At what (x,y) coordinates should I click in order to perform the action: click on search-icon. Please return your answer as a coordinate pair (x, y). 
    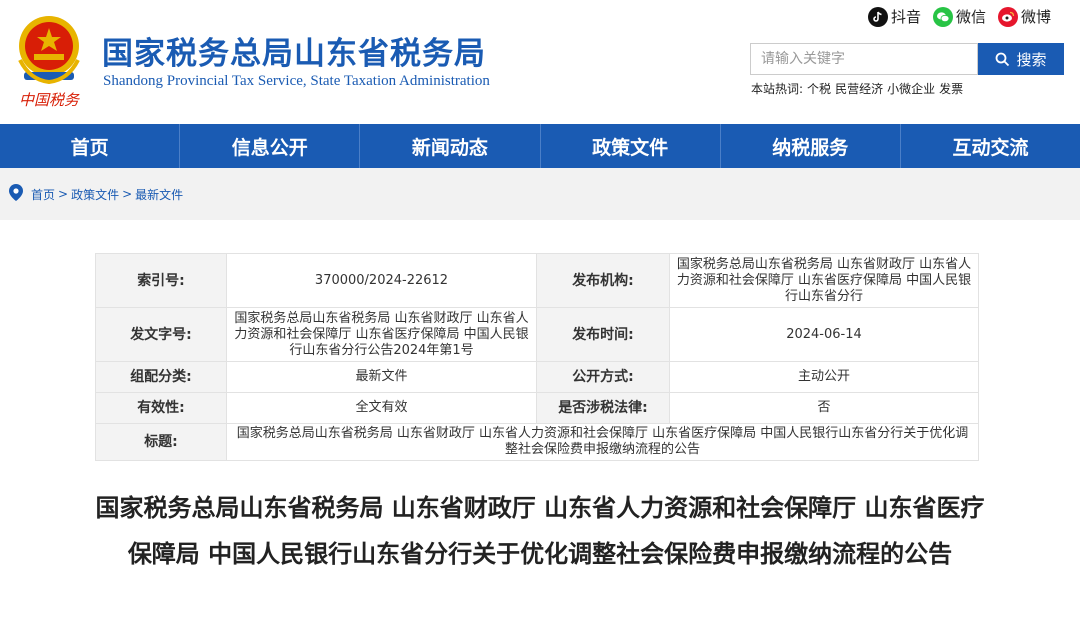
    Looking at the image, I should click on (1003, 59).